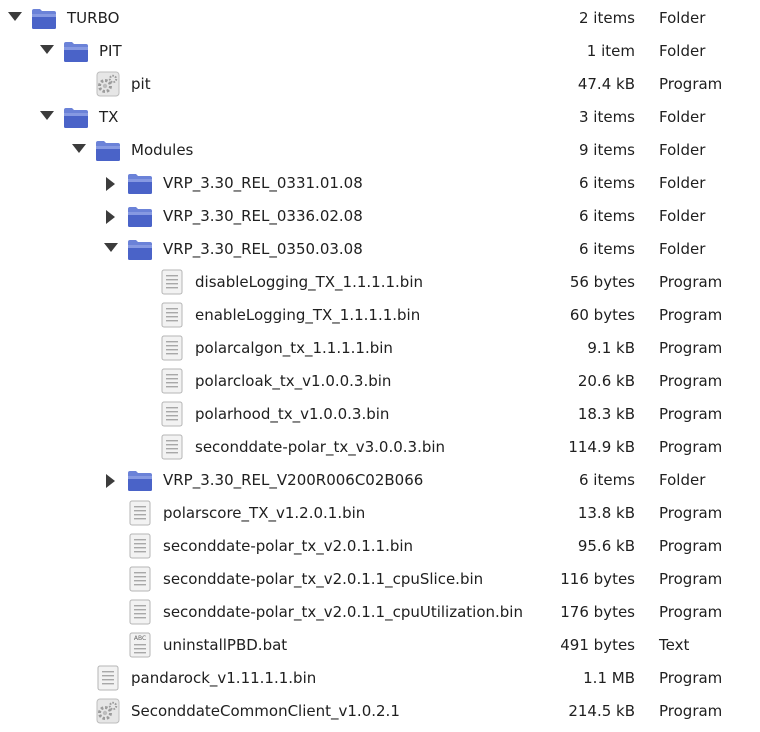 This screenshot has width=760, height=732. Describe the element at coordinates (606, 381) in the screenshot. I see `item-size: 20.6 kB` at that location.